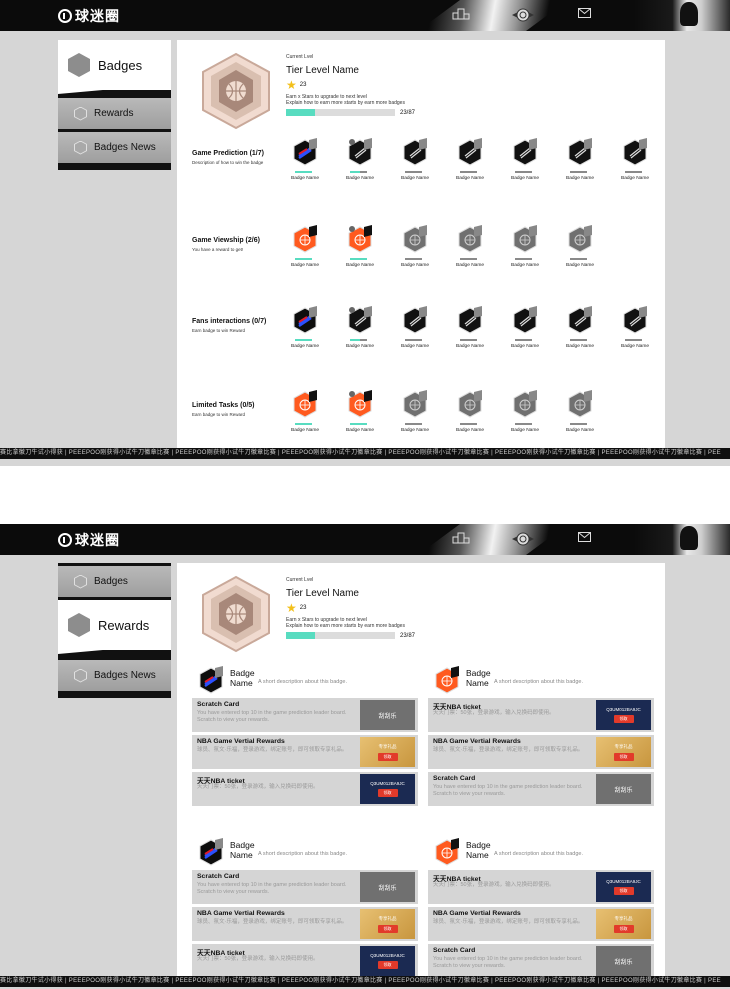 The image size is (730, 989). Describe the element at coordinates (80, 113) in the screenshot. I see `hexagon-icon` at that location.